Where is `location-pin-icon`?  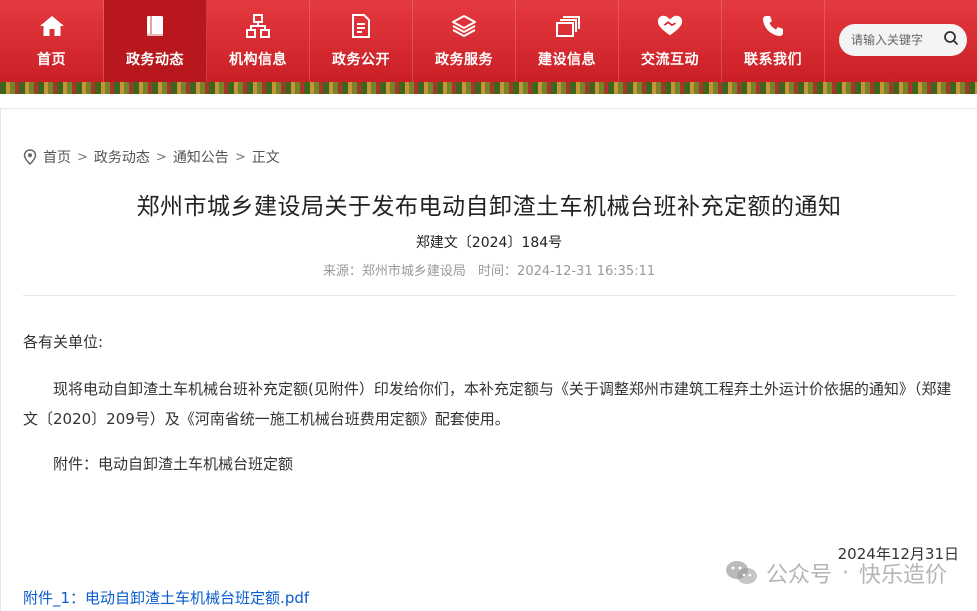 location-pin-icon is located at coordinates (30, 157).